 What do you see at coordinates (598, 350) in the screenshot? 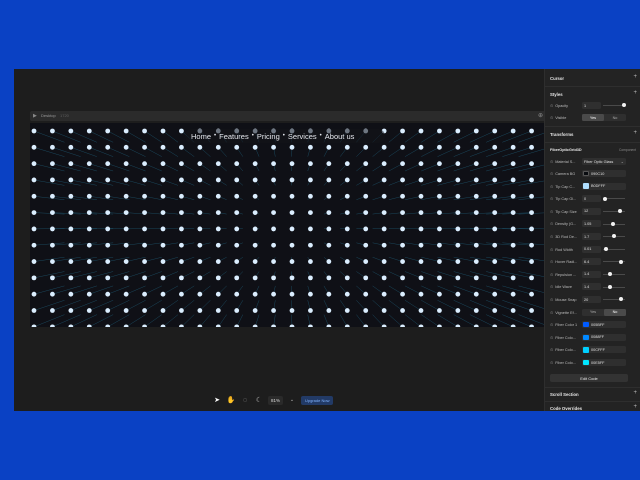
I see `color-hex: 00CFFF` at bounding box center [598, 350].